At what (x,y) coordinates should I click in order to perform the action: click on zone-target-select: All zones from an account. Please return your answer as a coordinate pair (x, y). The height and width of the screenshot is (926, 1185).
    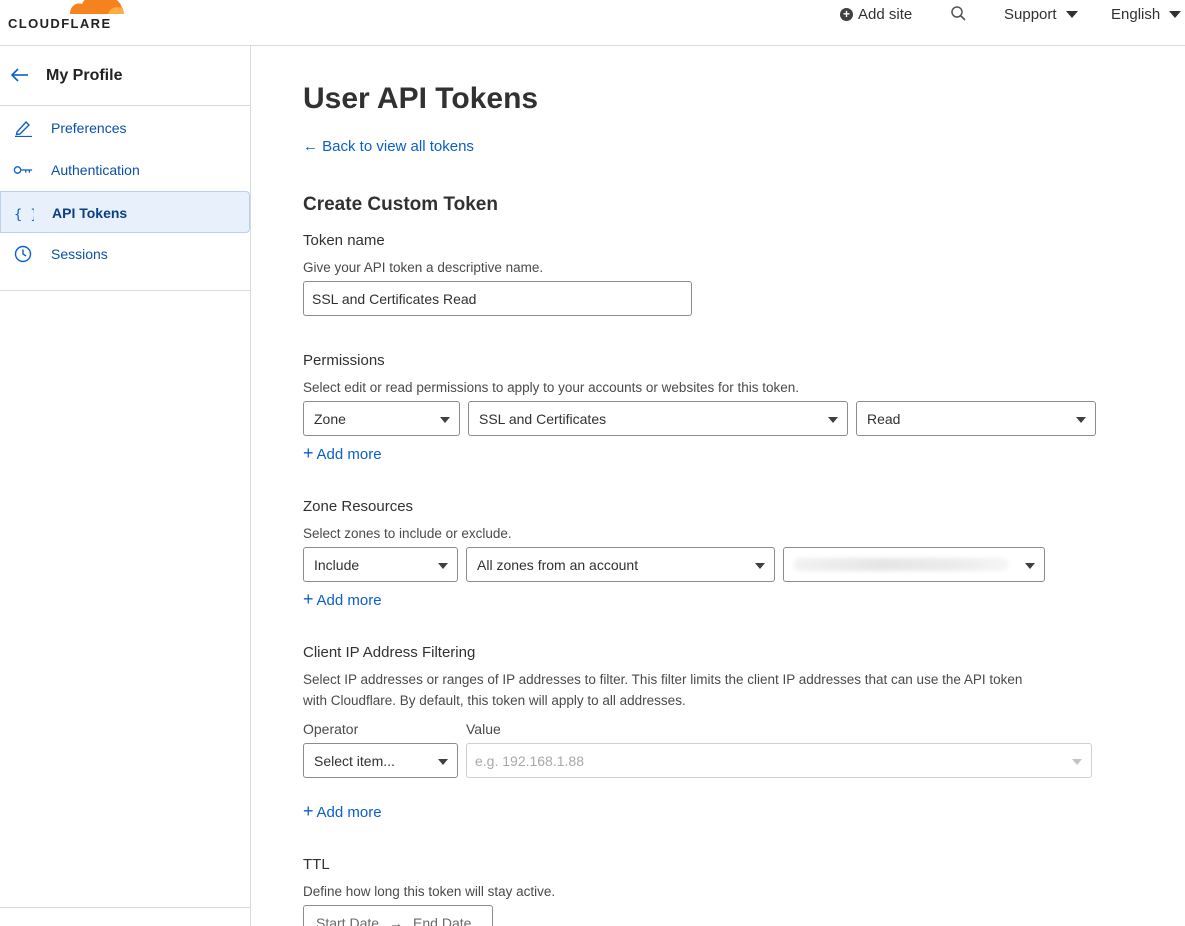
    Looking at the image, I should click on (620, 564).